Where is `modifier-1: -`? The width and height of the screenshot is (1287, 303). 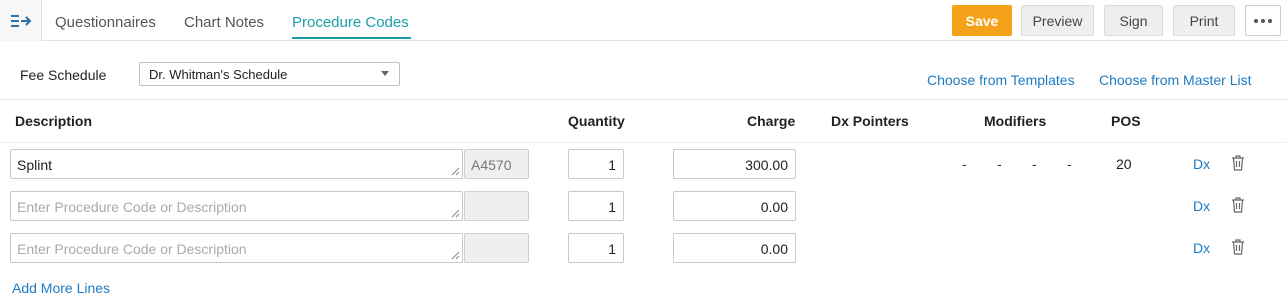 modifier-1: - is located at coordinates (964, 164).